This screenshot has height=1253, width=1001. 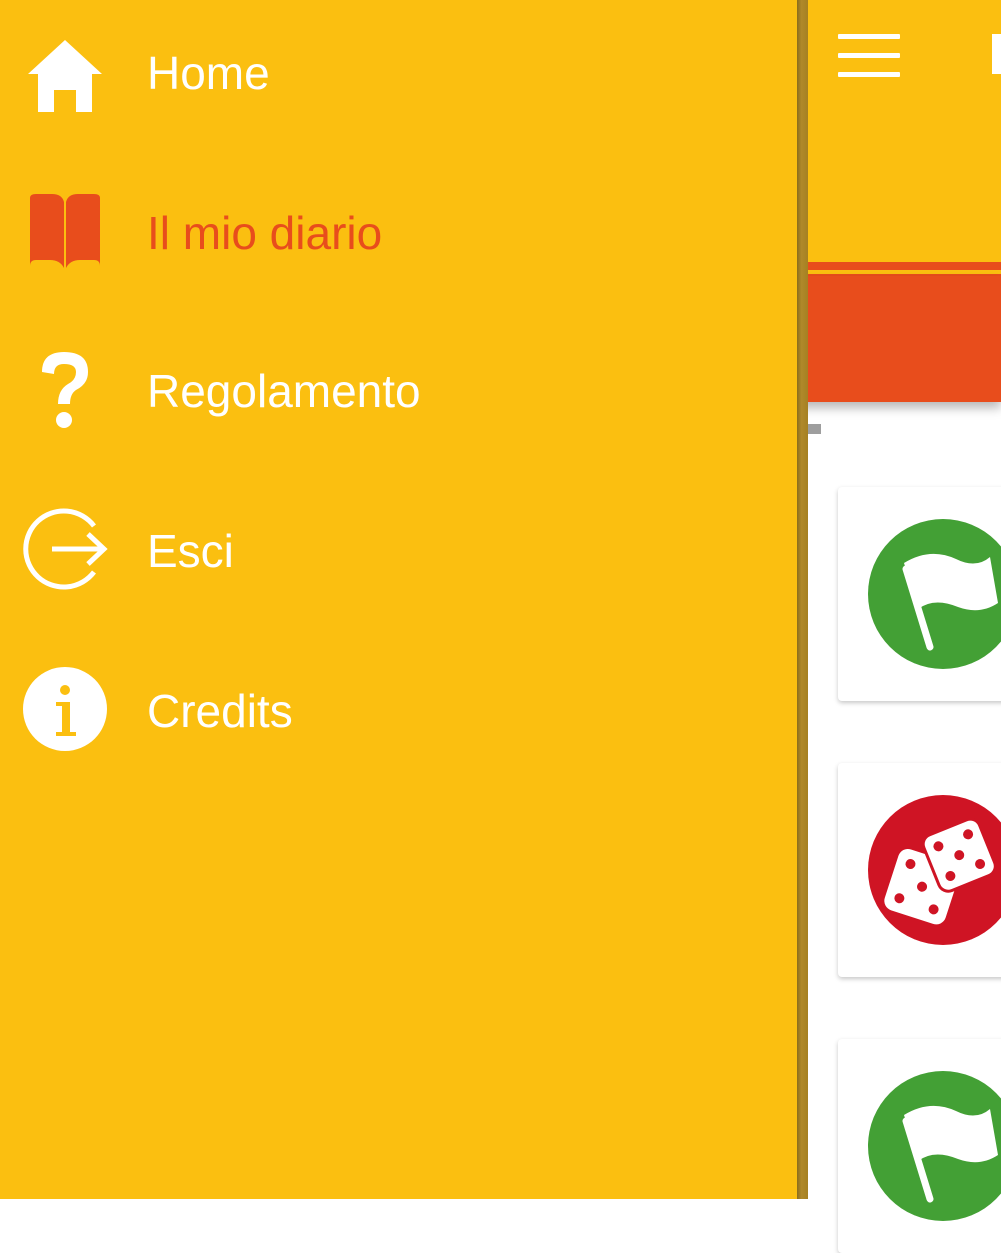 I want to click on menu-item-rules: Regolamento, so click(x=398, y=388).